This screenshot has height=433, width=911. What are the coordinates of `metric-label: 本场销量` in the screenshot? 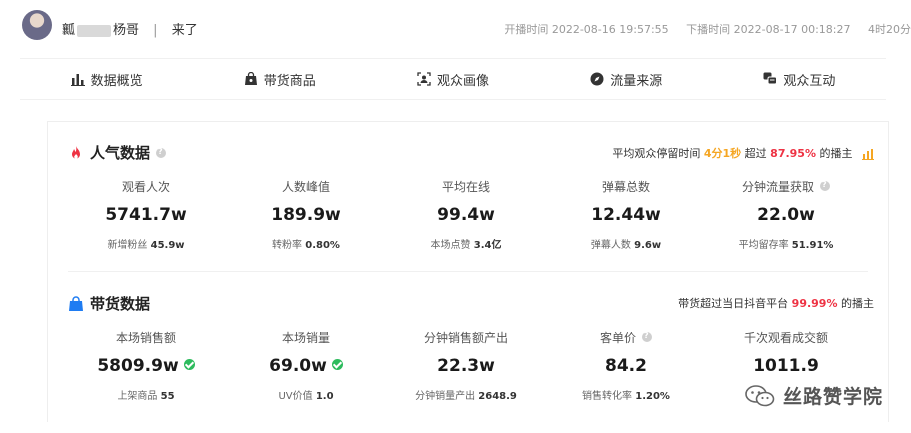 It's located at (305, 338).